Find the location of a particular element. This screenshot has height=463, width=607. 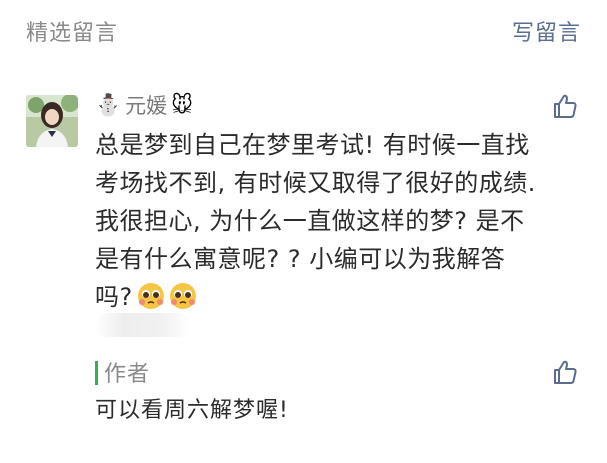

comment-line: 吗? is located at coordinates (114, 297).